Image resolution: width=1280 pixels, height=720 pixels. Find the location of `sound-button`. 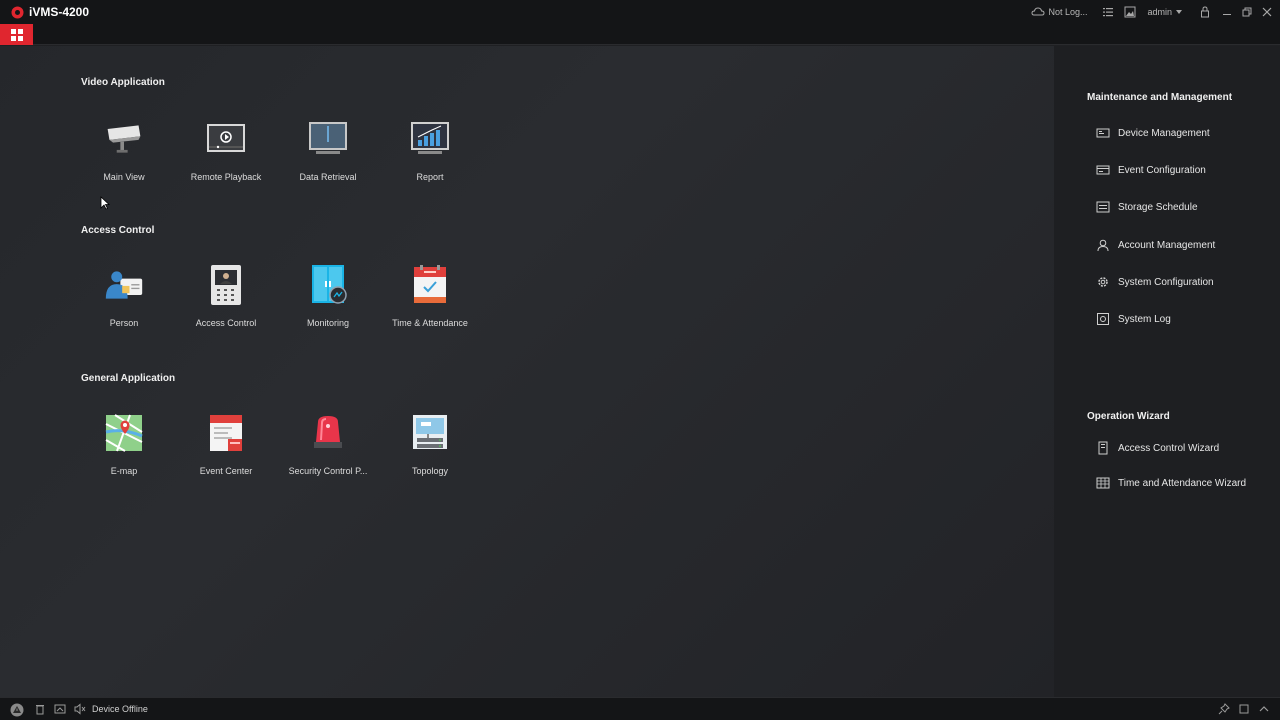

sound-button is located at coordinates (80, 709).